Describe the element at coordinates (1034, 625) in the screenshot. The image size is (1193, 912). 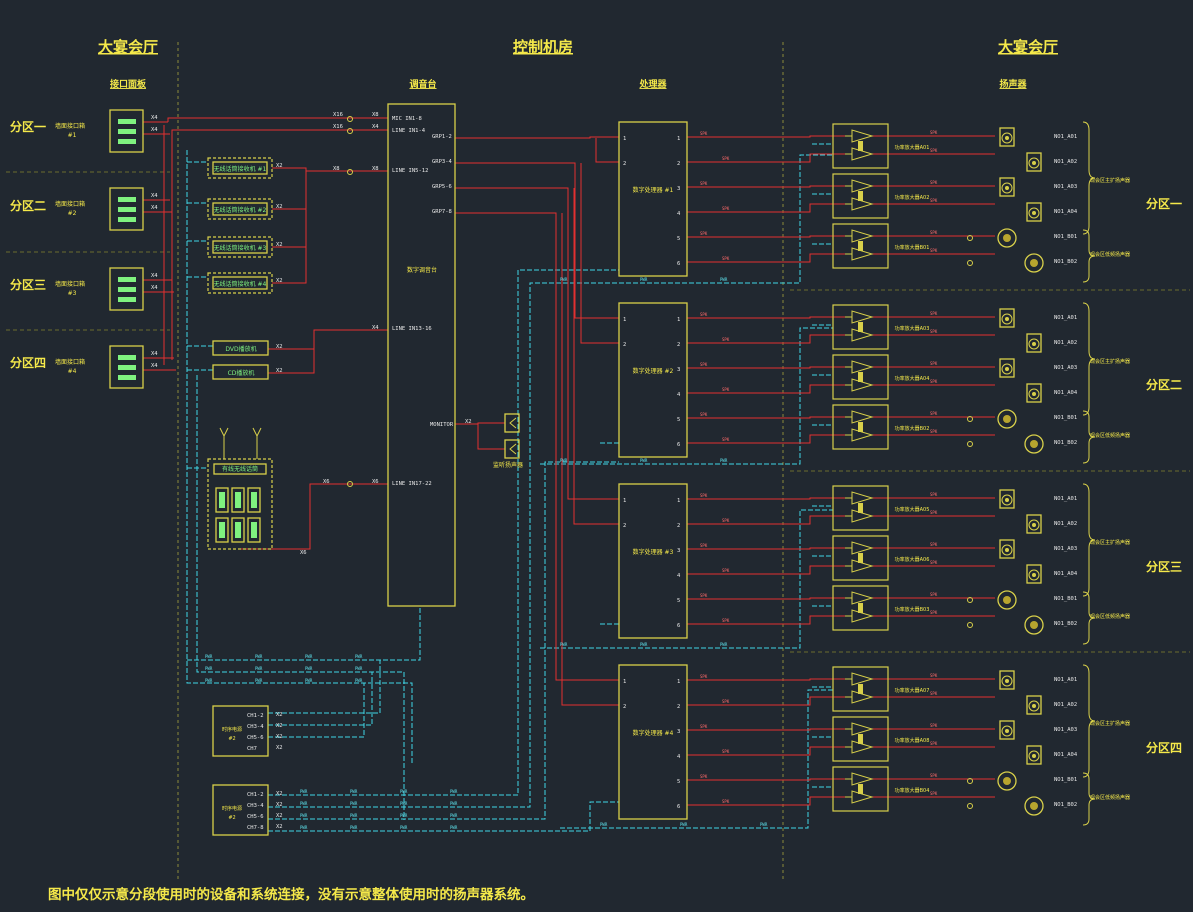
I see `sub-speaker-core` at that location.